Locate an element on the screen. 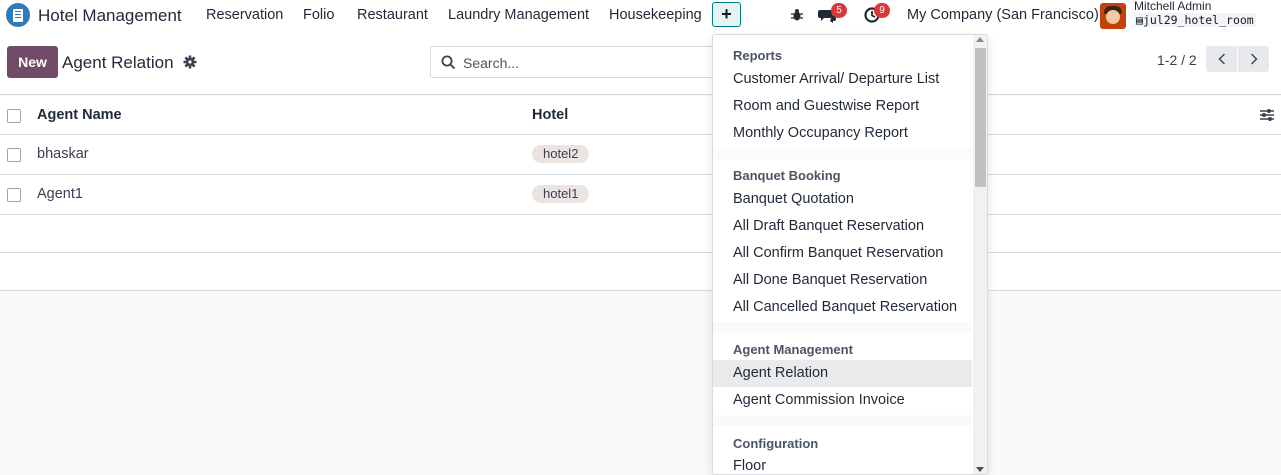  user-name: Mitchell Admin is located at coordinates (1172, 6).